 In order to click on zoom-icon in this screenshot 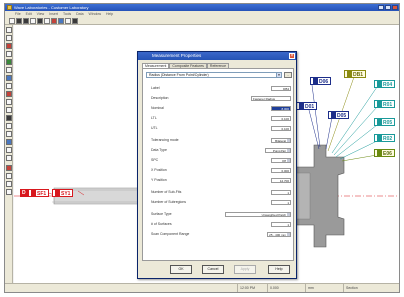, I will do `click(61, 20)`.